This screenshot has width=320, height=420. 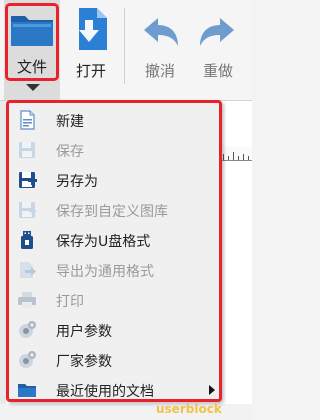 I want to click on open-button: 打开, so click(x=91, y=50).